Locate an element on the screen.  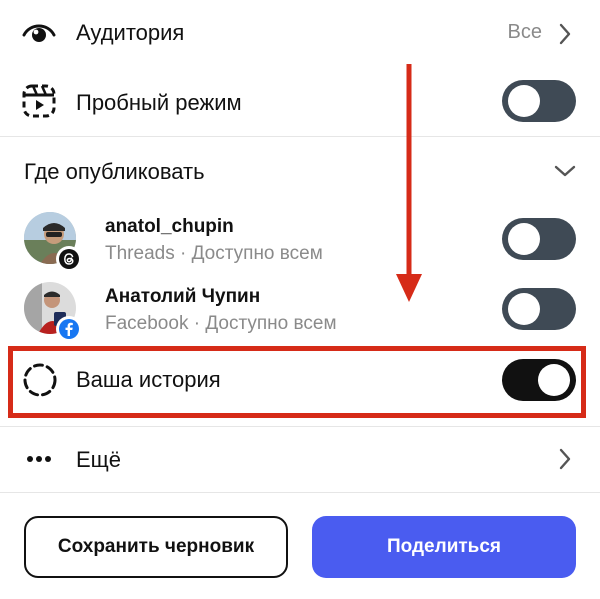
annotation-arrow is located at coordinates (409, 183).